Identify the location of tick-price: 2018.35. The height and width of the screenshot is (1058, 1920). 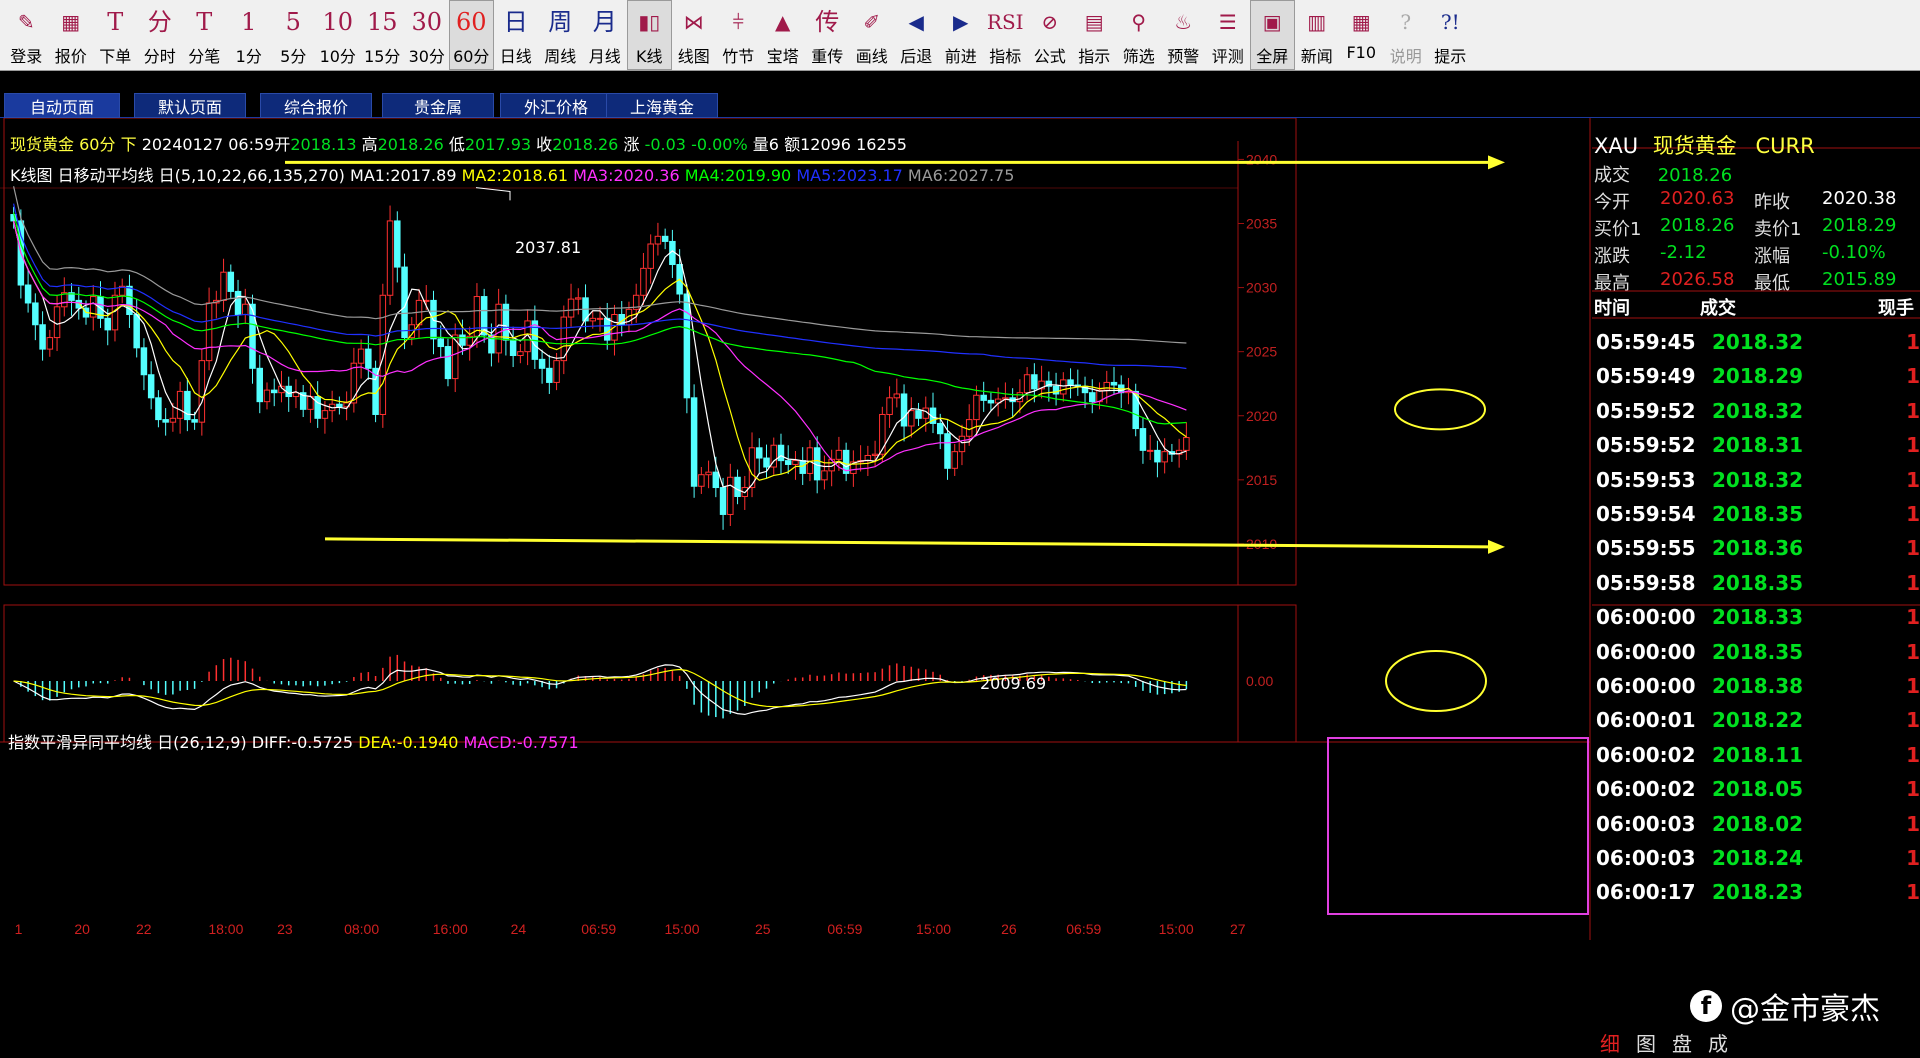
(1758, 582).